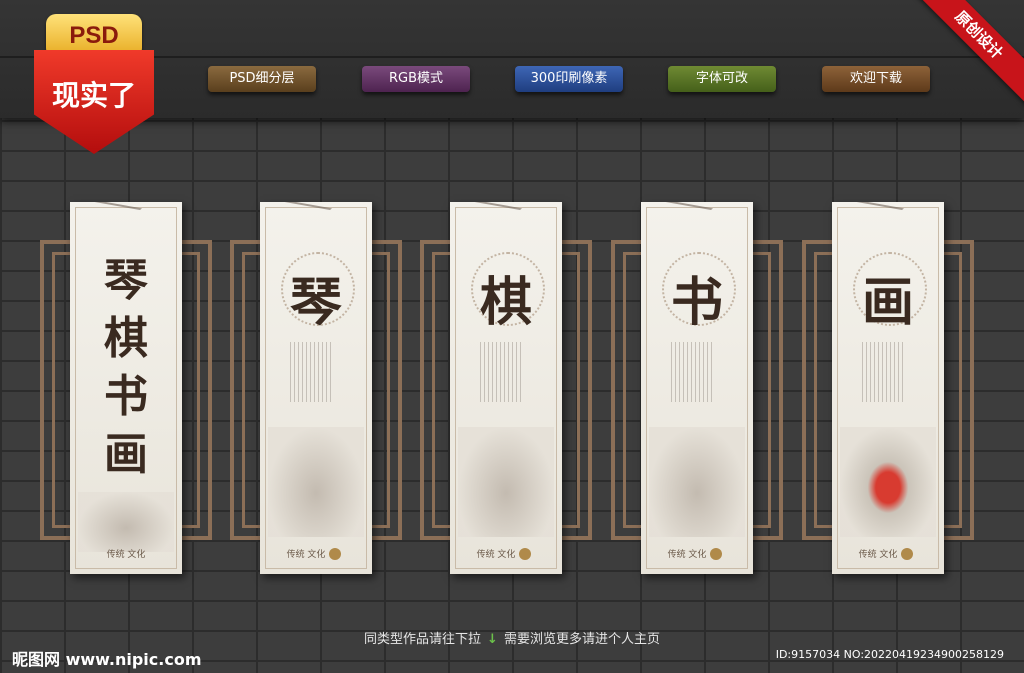 This screenshot has width=1024, height=673. What do you see at coordinates (506, 482) in the screenshot?
I see `chess-players-illustration` at bounding box center [506, 482].